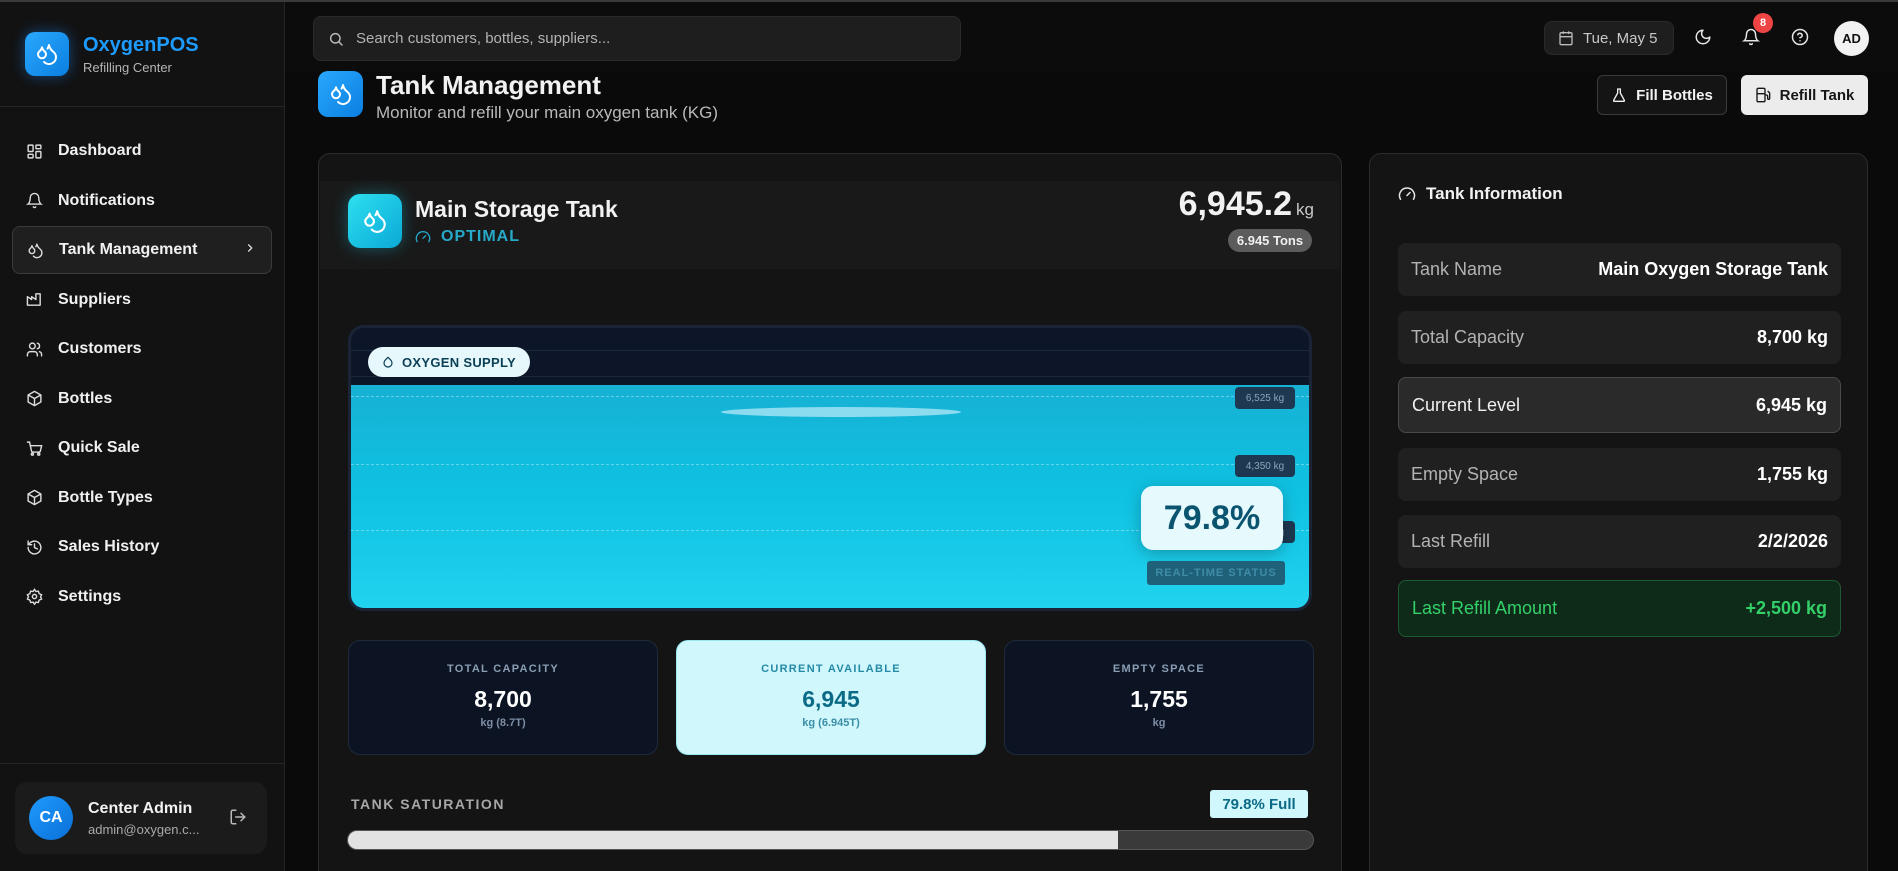 The height and width of the screenshot is (871, 1898). What do you see at coordinates (1259, 804) in the screenshot?
I see `saturation-badge: 79.8% Full` at bounding box center [1259, 804].